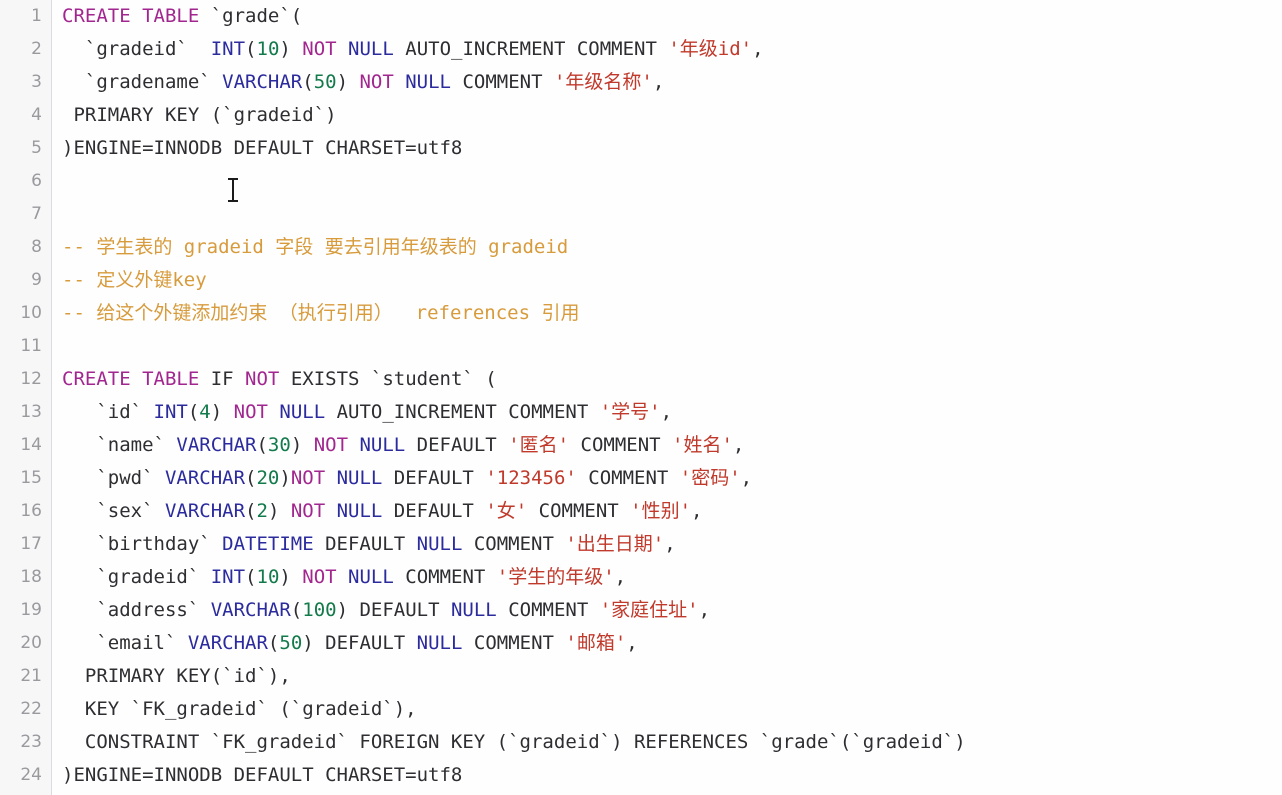  Describe the element at coordinates (31, 445) in the screenshot. I see `line-number: 14` at that location.